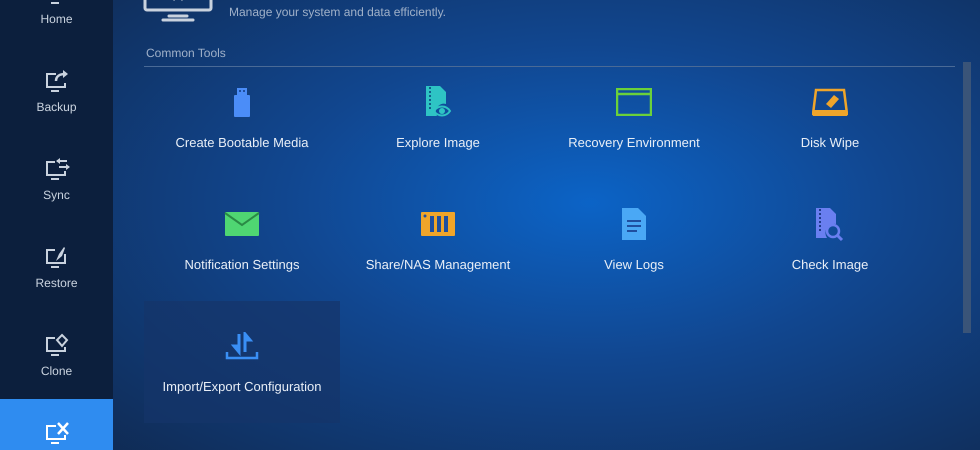 The image size is (980, 450). What do you see at coordinates (242, 362) in the screenshot?
I see `tool-tile: Import/Export Configuration` at bounding box center [242, 362].